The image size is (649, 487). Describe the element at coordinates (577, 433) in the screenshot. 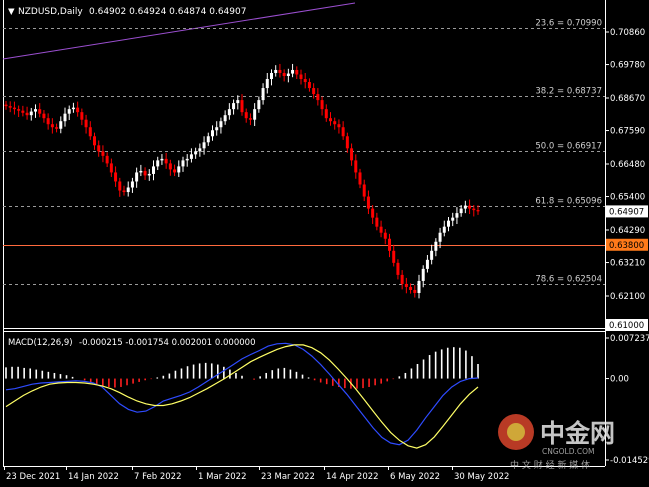

I see `watermark-name: 中金网` at that location.